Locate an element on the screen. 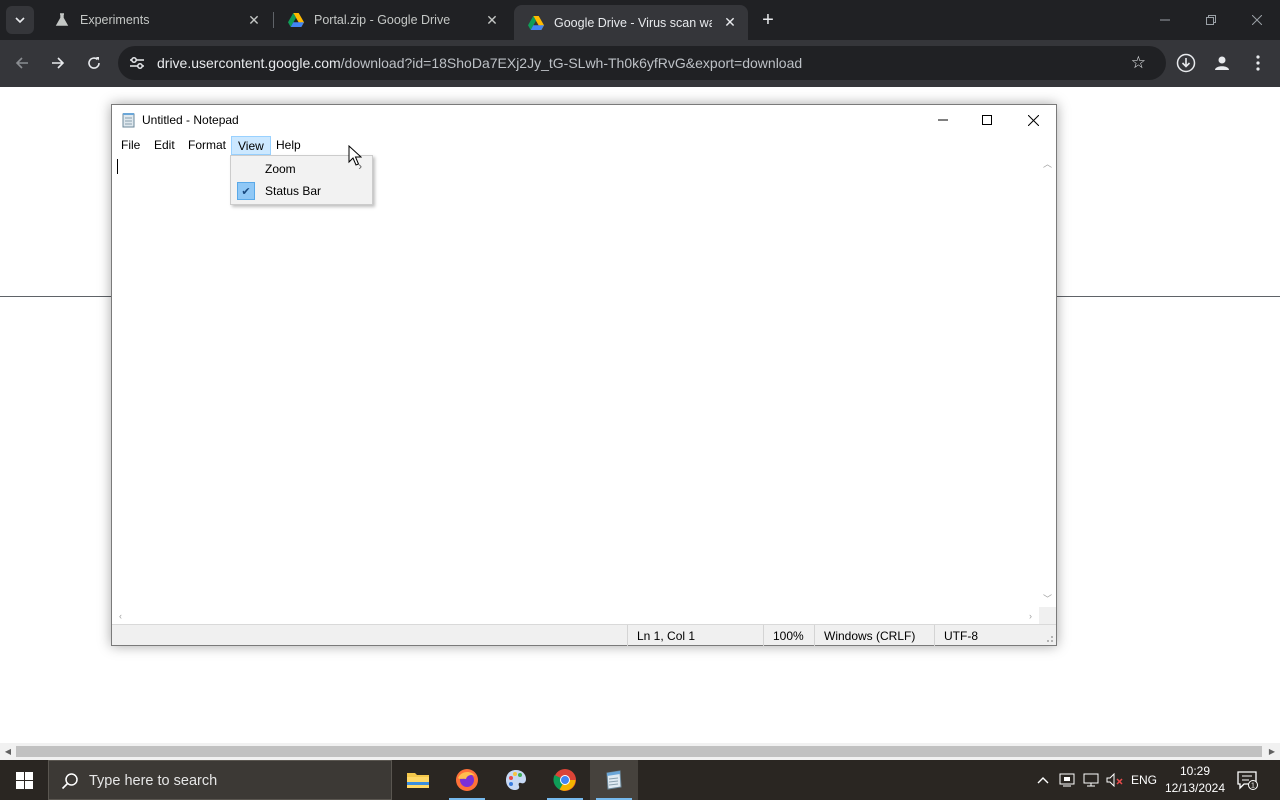  arrow-left-icon is located at coordinates (21, 63).